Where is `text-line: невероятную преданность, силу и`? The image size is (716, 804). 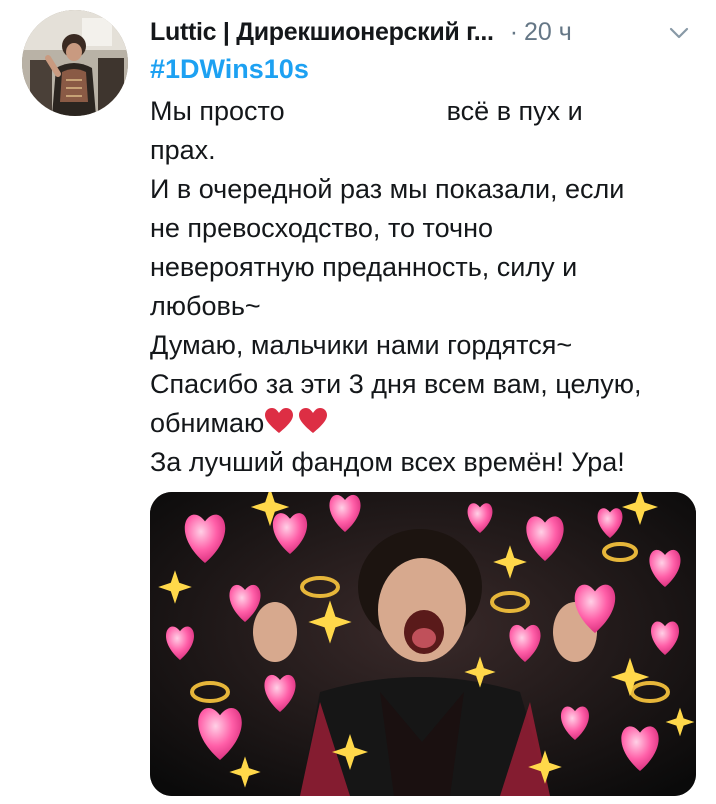 text-line: невероятную преданность, силу и is located at coordinates (364, 267).